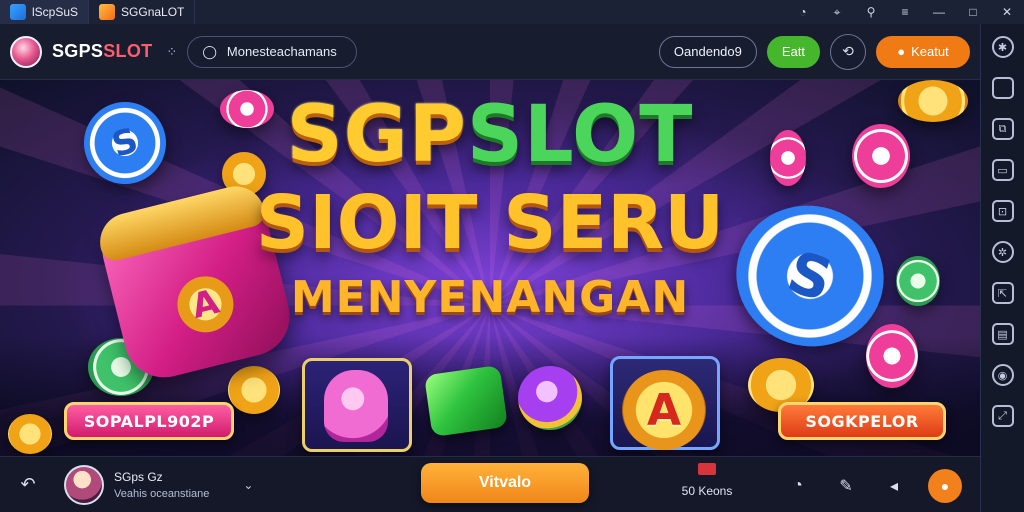 The image size is (1024, 512). Describe the element at coordinates (162, 493) in the screenshot. I see `user-sub: Veahis oceanstiane` at that location.